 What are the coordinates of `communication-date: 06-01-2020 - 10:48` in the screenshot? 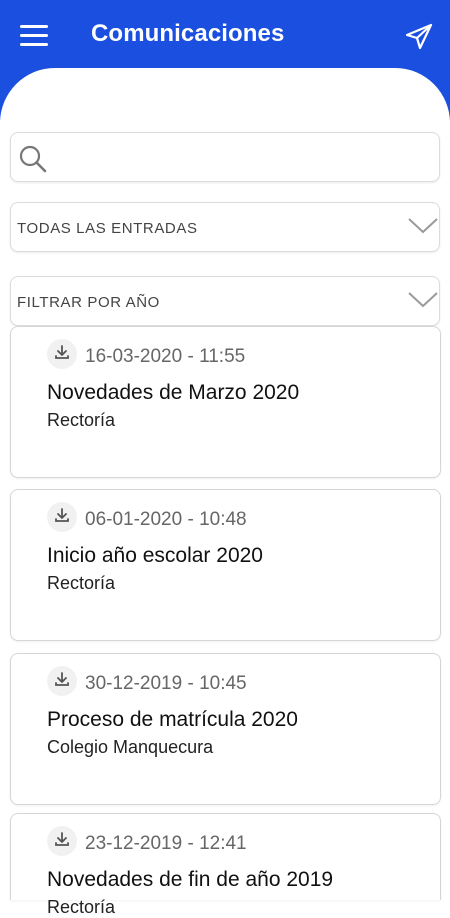 It's located at (166, 519).